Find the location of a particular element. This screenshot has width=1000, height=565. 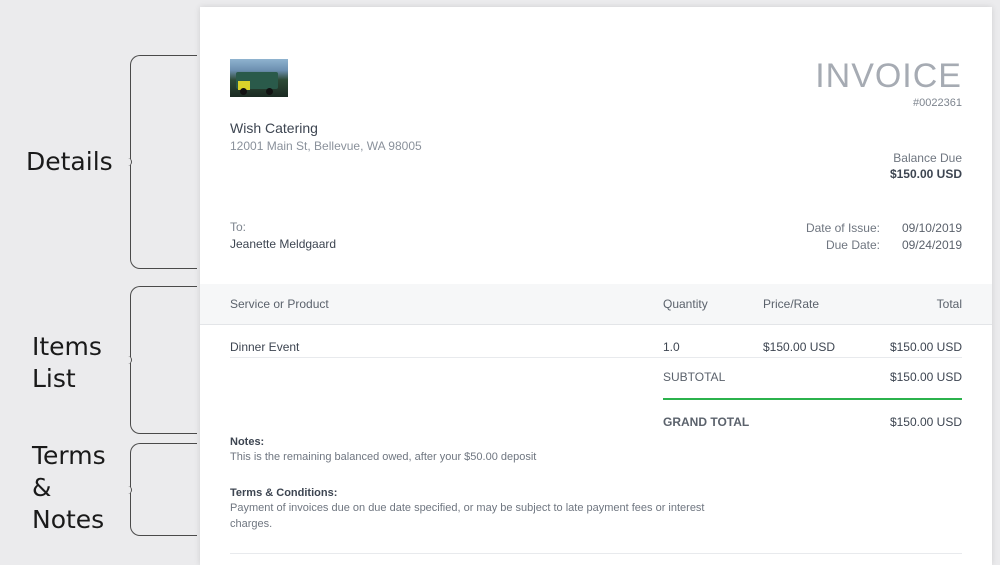

bracket-items-list is located at coordinates (163, 360).